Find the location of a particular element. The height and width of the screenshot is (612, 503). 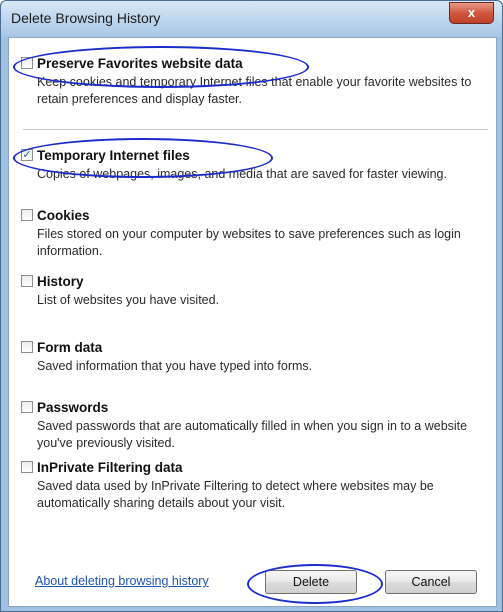

inprivate-filtering-checkbox is located at coordinates (27, 467).